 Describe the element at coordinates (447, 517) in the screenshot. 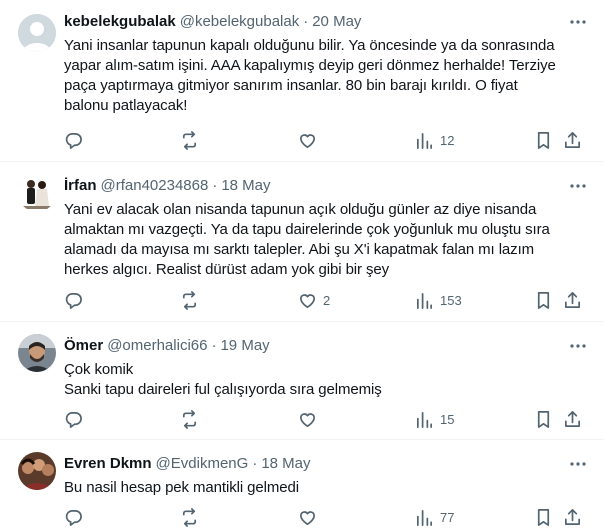

I see `views-count: 77` at that location.